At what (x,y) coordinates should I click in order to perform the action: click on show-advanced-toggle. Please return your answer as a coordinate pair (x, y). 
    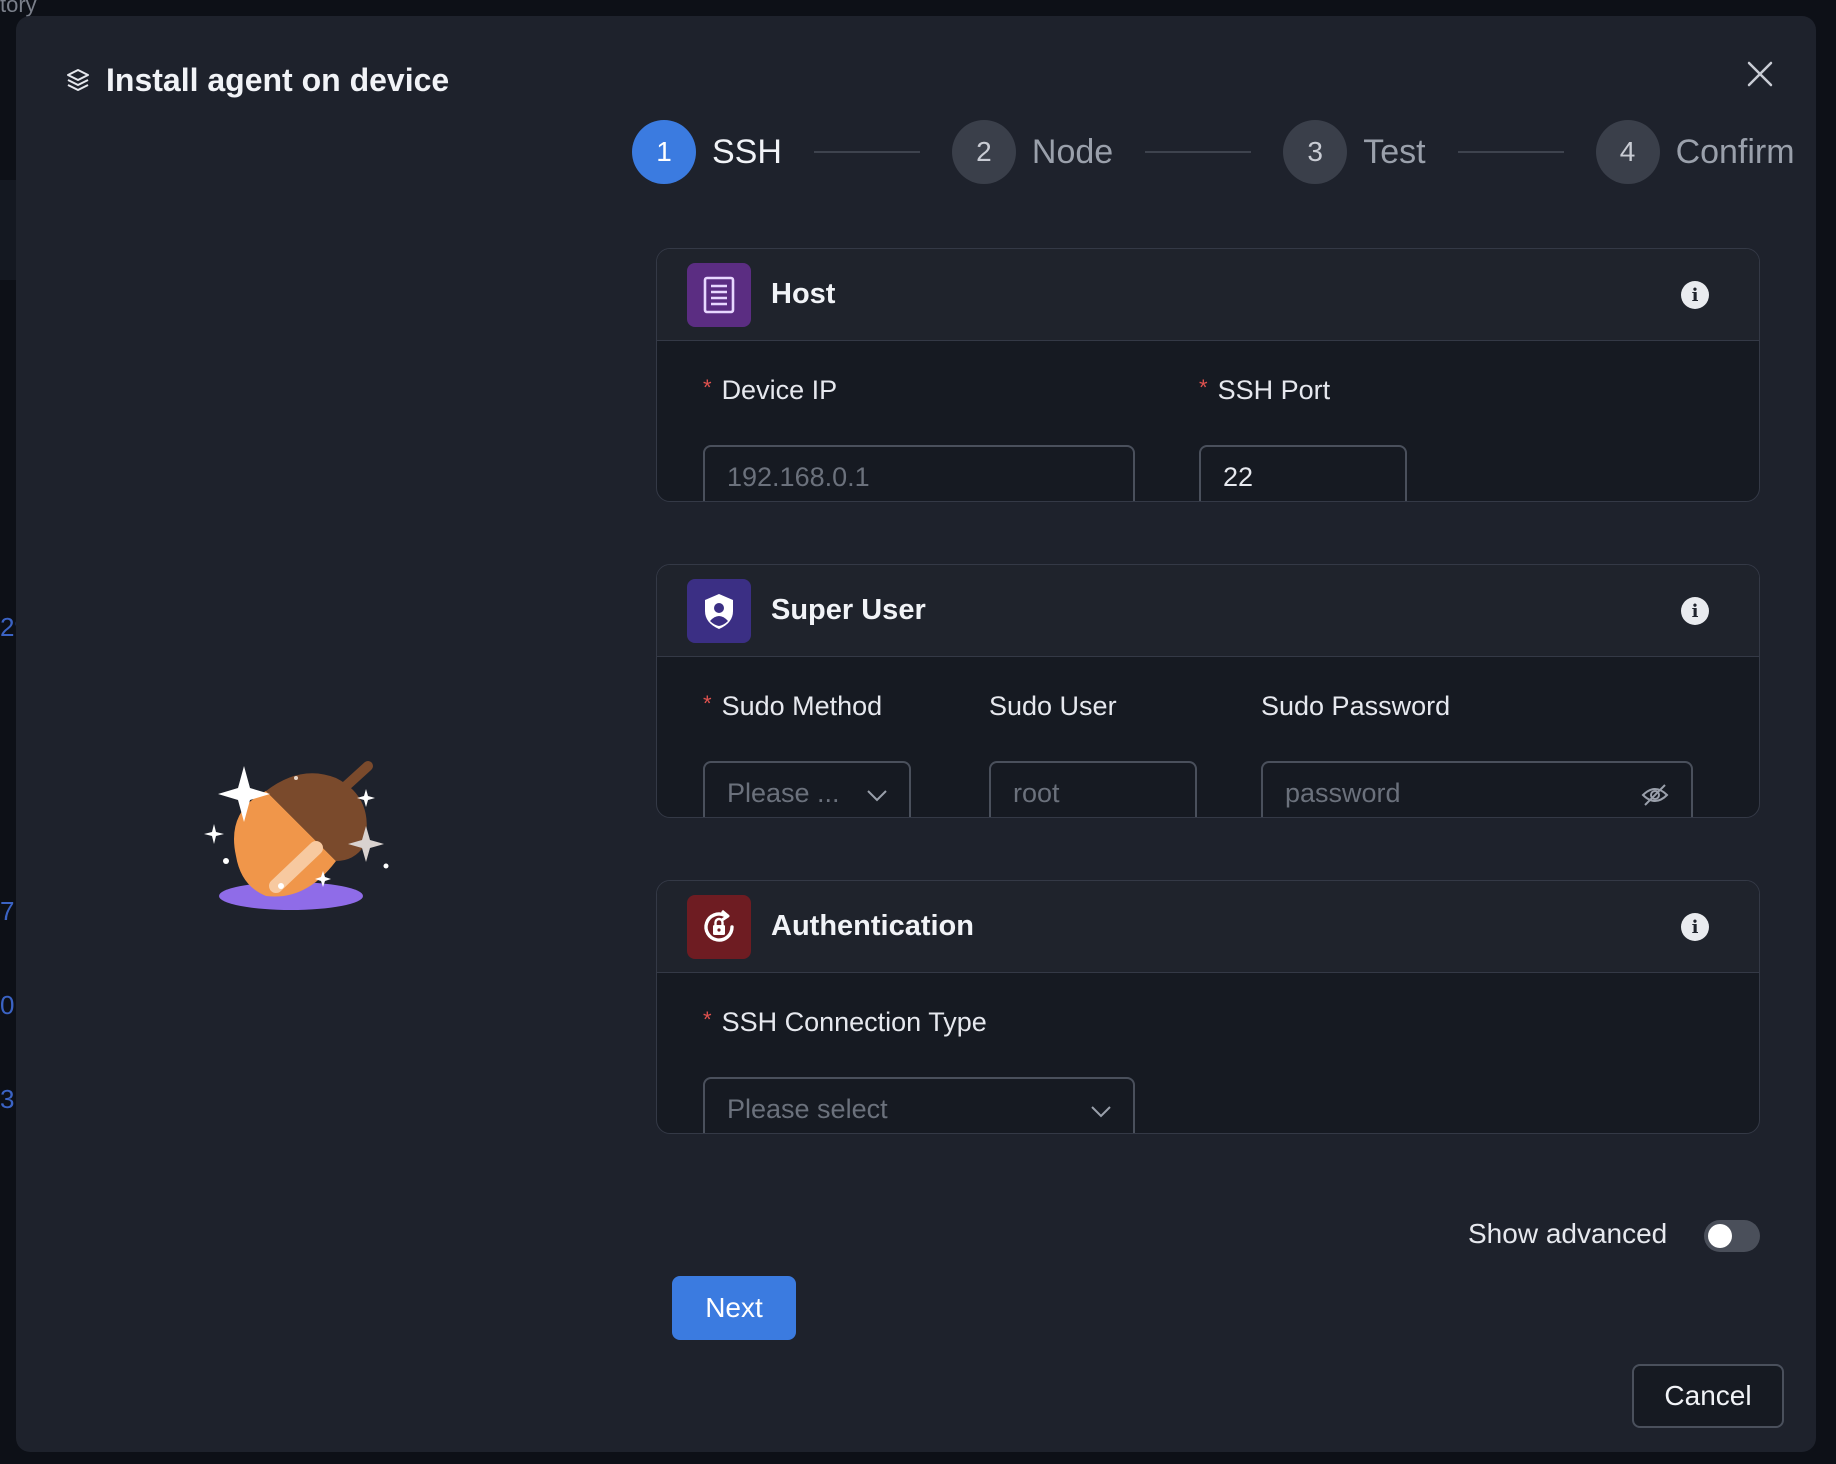
    Looking at the image, I should click on (1732, 1236).